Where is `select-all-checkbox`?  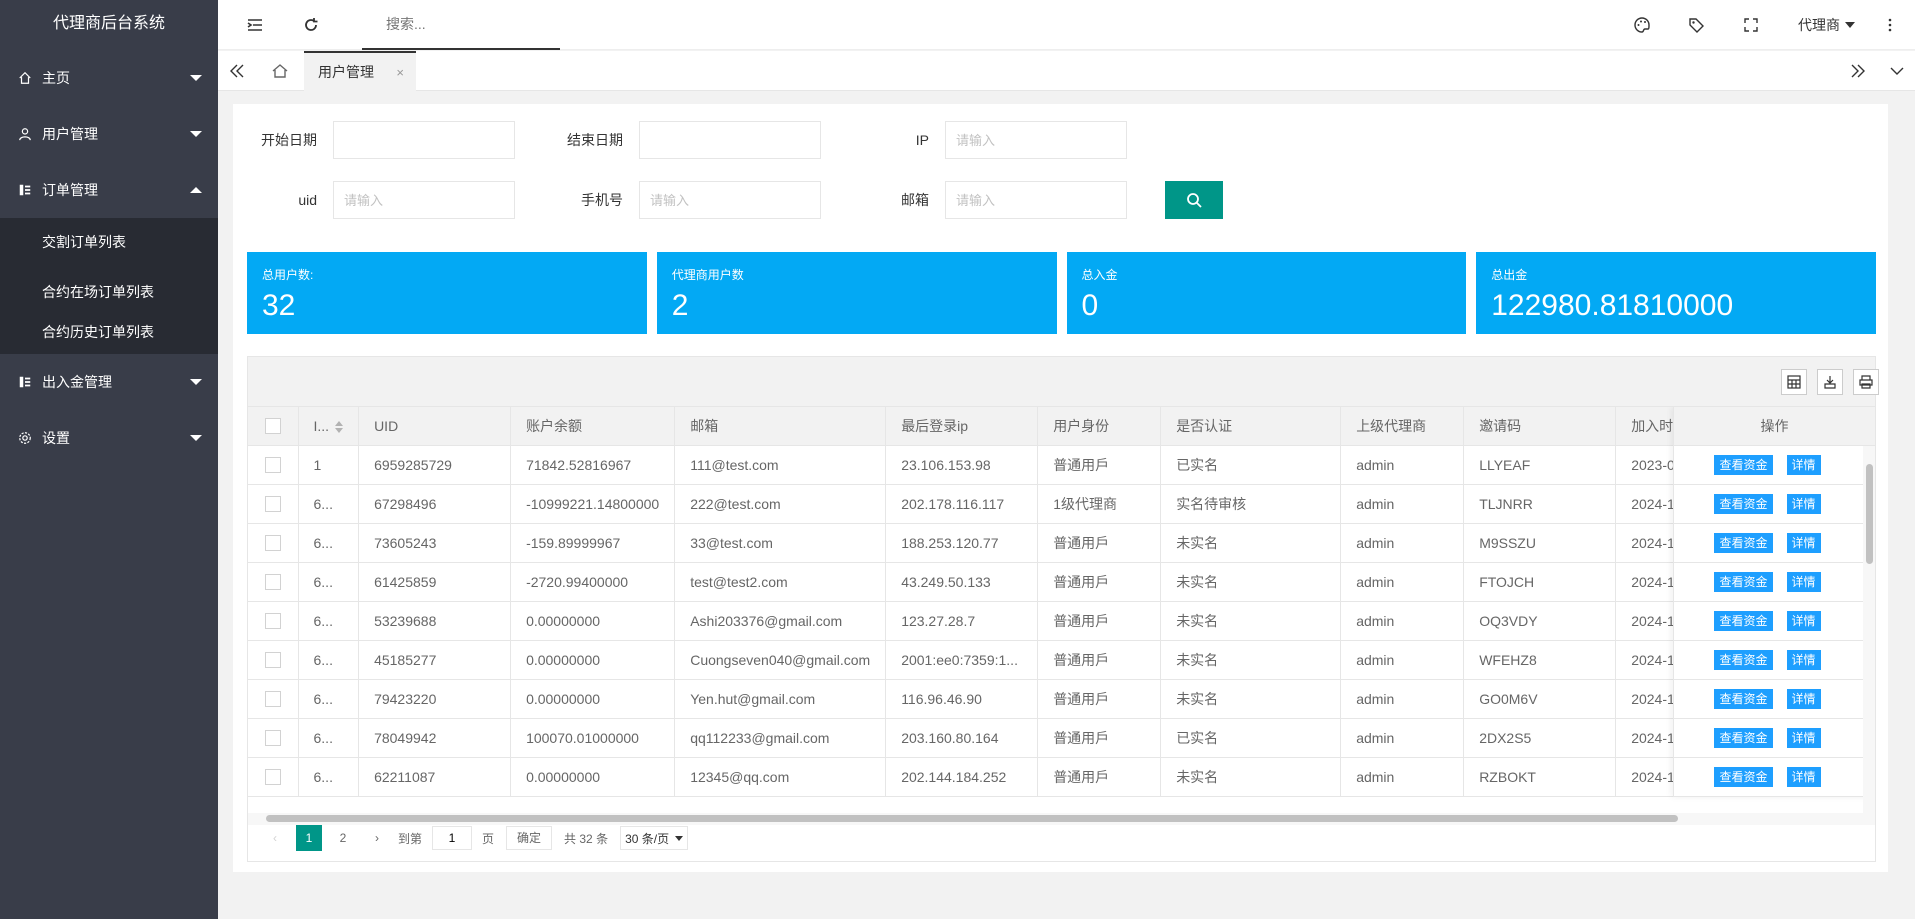 select-all-checkbox is located at coordinates (272, 426).